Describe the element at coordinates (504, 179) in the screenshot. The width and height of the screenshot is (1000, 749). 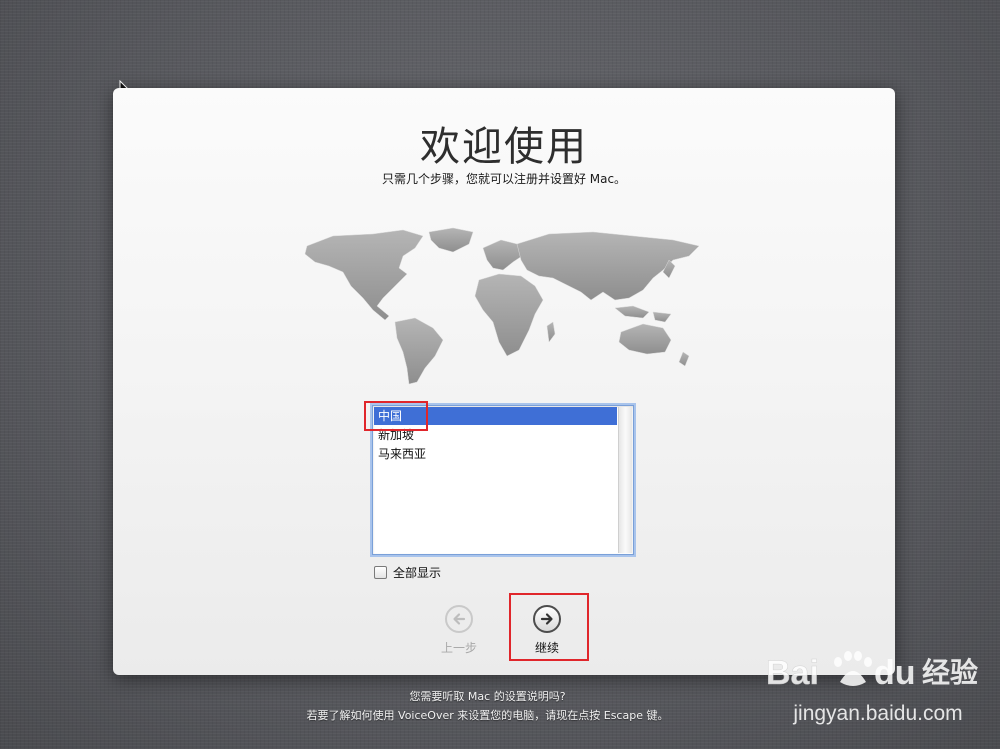
I see `page-subtitle: 只需几个步骤，您就可以注册并设置好 Mac。` at that location.